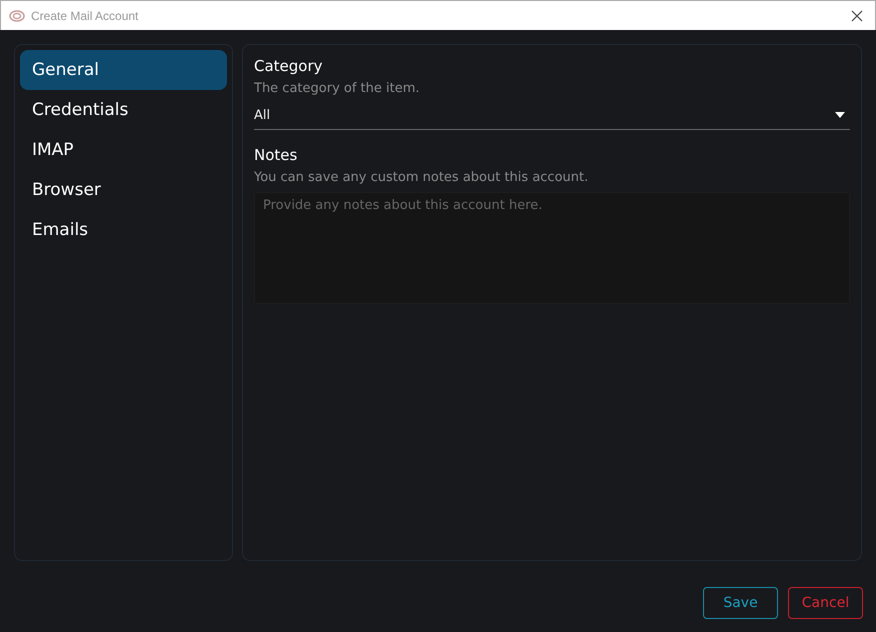  I want to click on field-description: You can save any custom notes about this account., so click(422, 178).